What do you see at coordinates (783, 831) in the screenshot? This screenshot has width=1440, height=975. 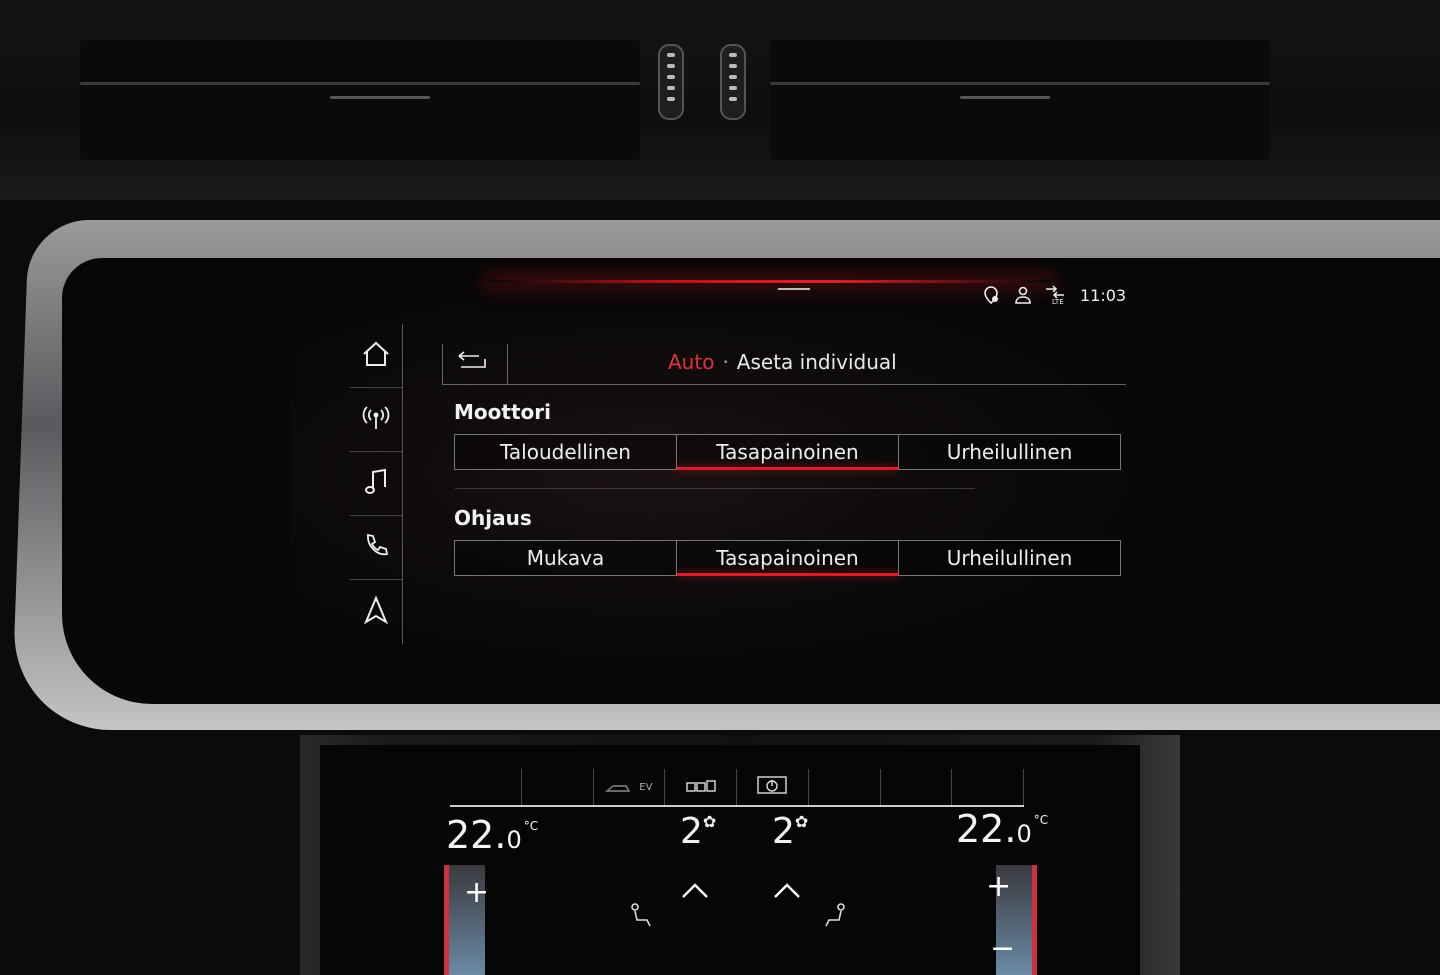 I see `right-fan-value: 2` at bounding box center [783, 831].